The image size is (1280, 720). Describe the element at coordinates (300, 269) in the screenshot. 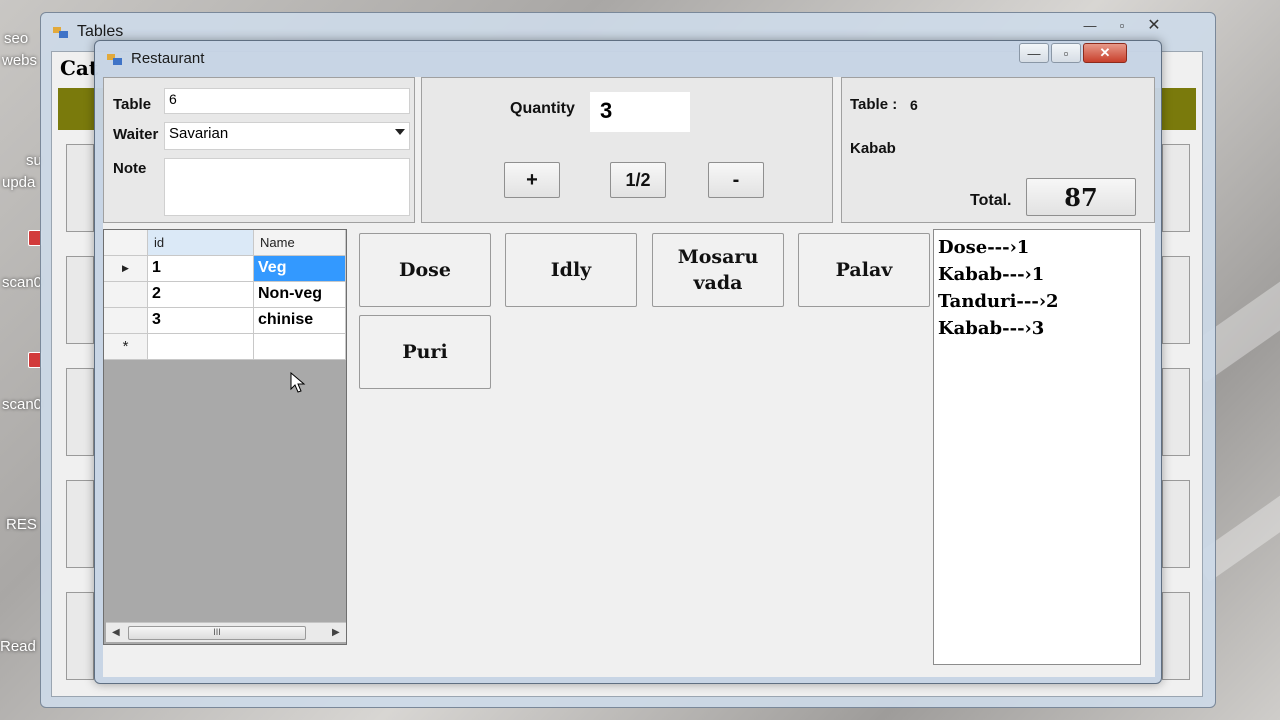

I see `cell-name: Veg` at that location.